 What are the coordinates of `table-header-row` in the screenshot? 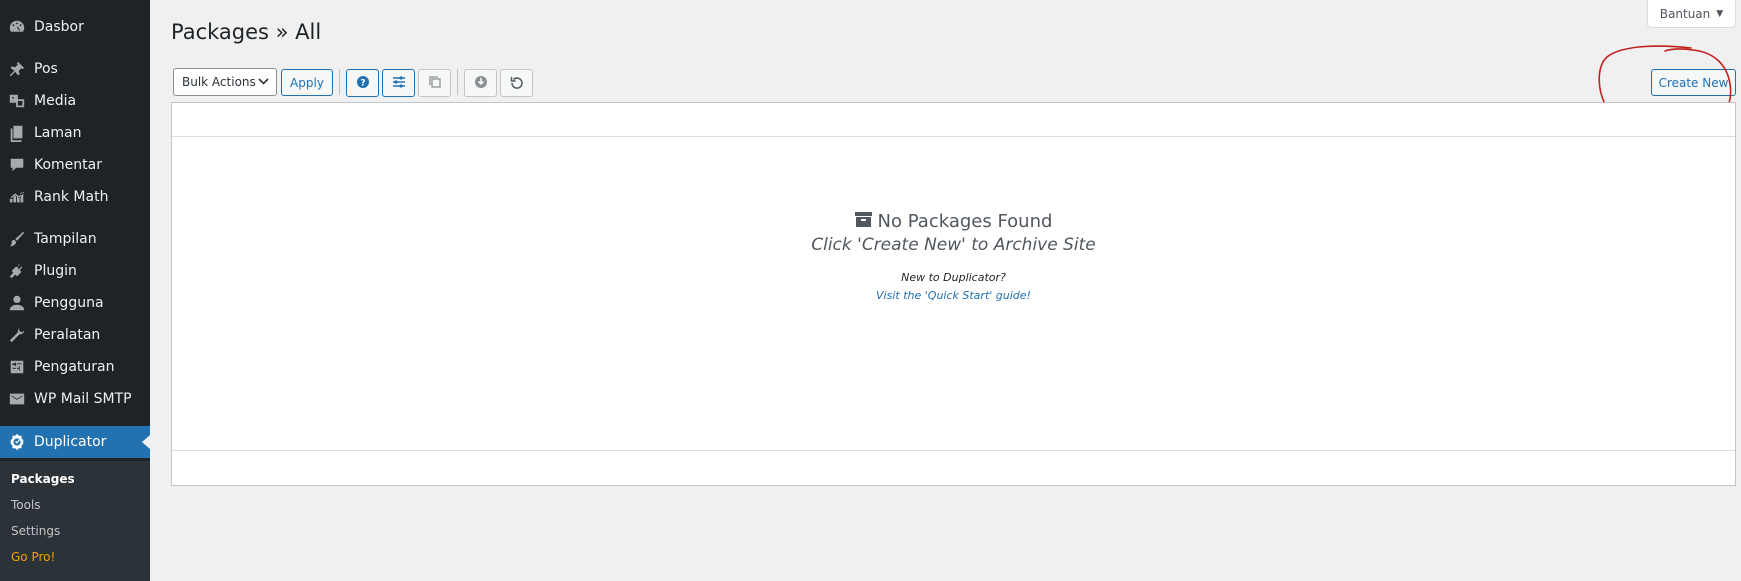 It's located at (953, 120).